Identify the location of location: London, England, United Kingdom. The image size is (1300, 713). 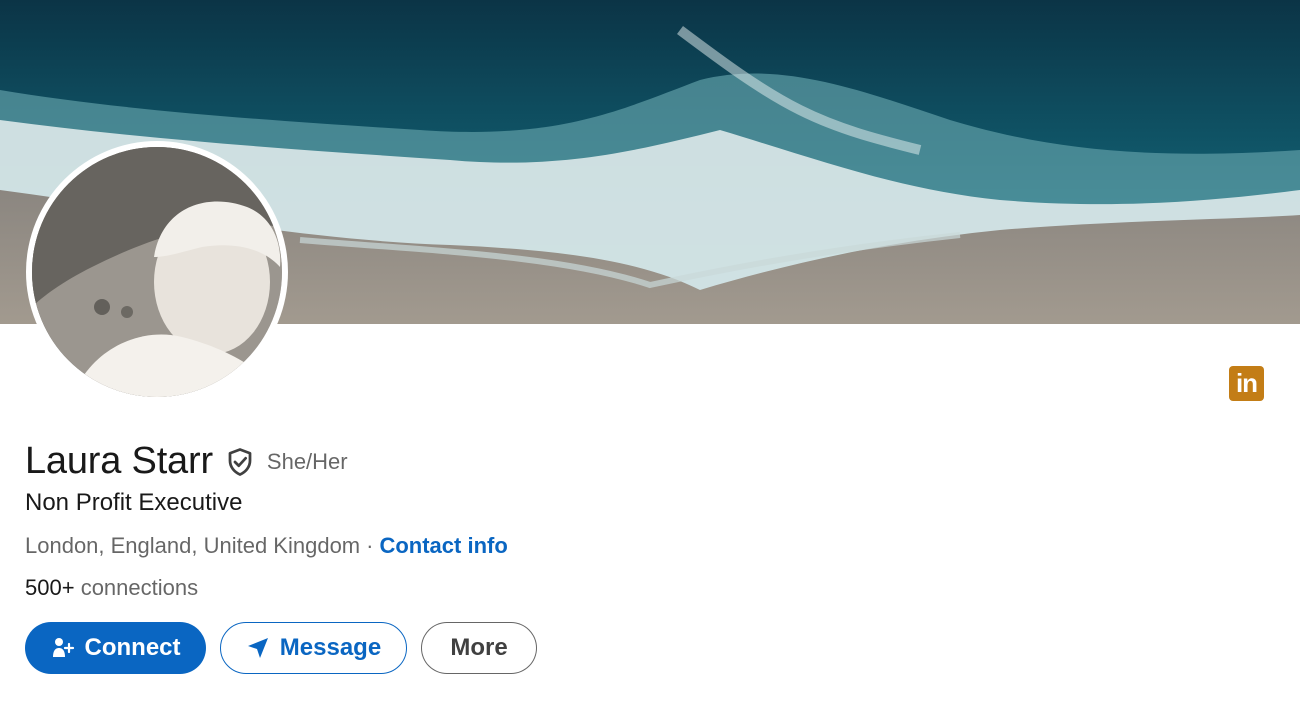
(193, 545).